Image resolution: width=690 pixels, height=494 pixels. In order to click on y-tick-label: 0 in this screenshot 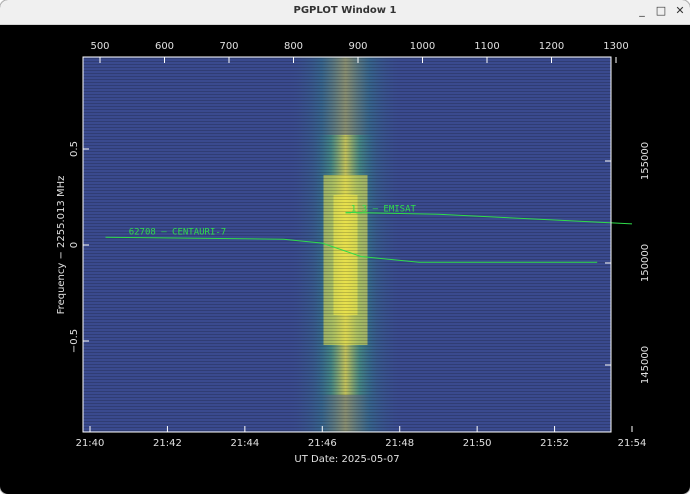, I will do `click(74, 245)`.